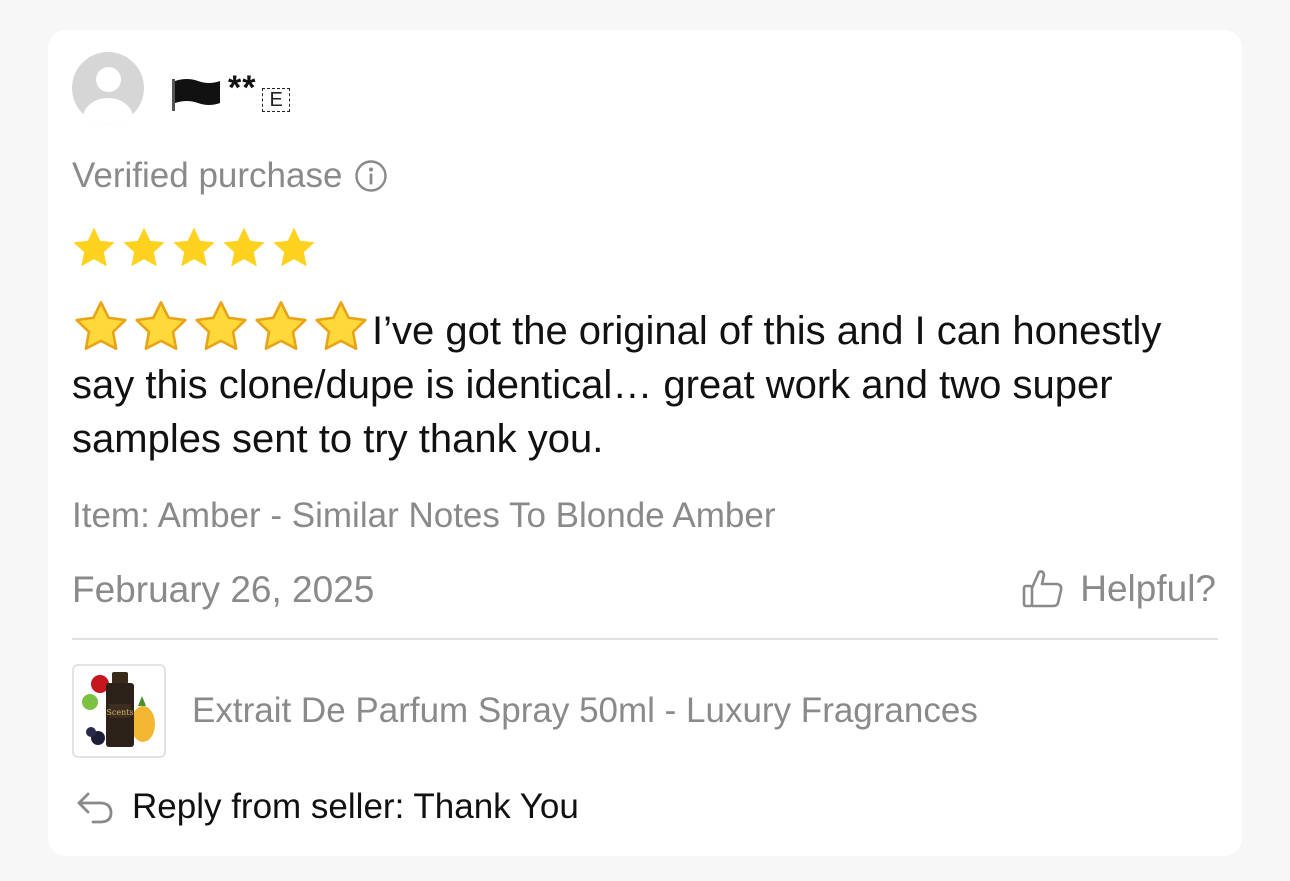  I want to click on review-date: February 26, 2025, so click(223, 589).